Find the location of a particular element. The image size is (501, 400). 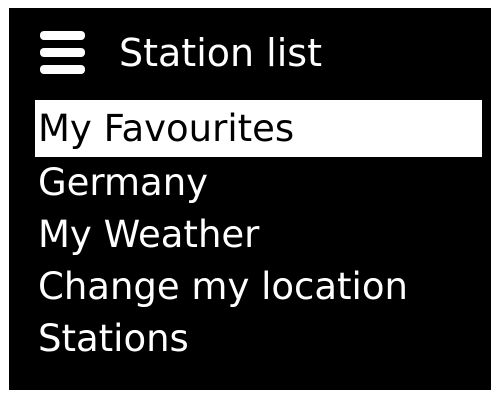

menu-item-label: My Favourites is located at coordinates (166, 128).